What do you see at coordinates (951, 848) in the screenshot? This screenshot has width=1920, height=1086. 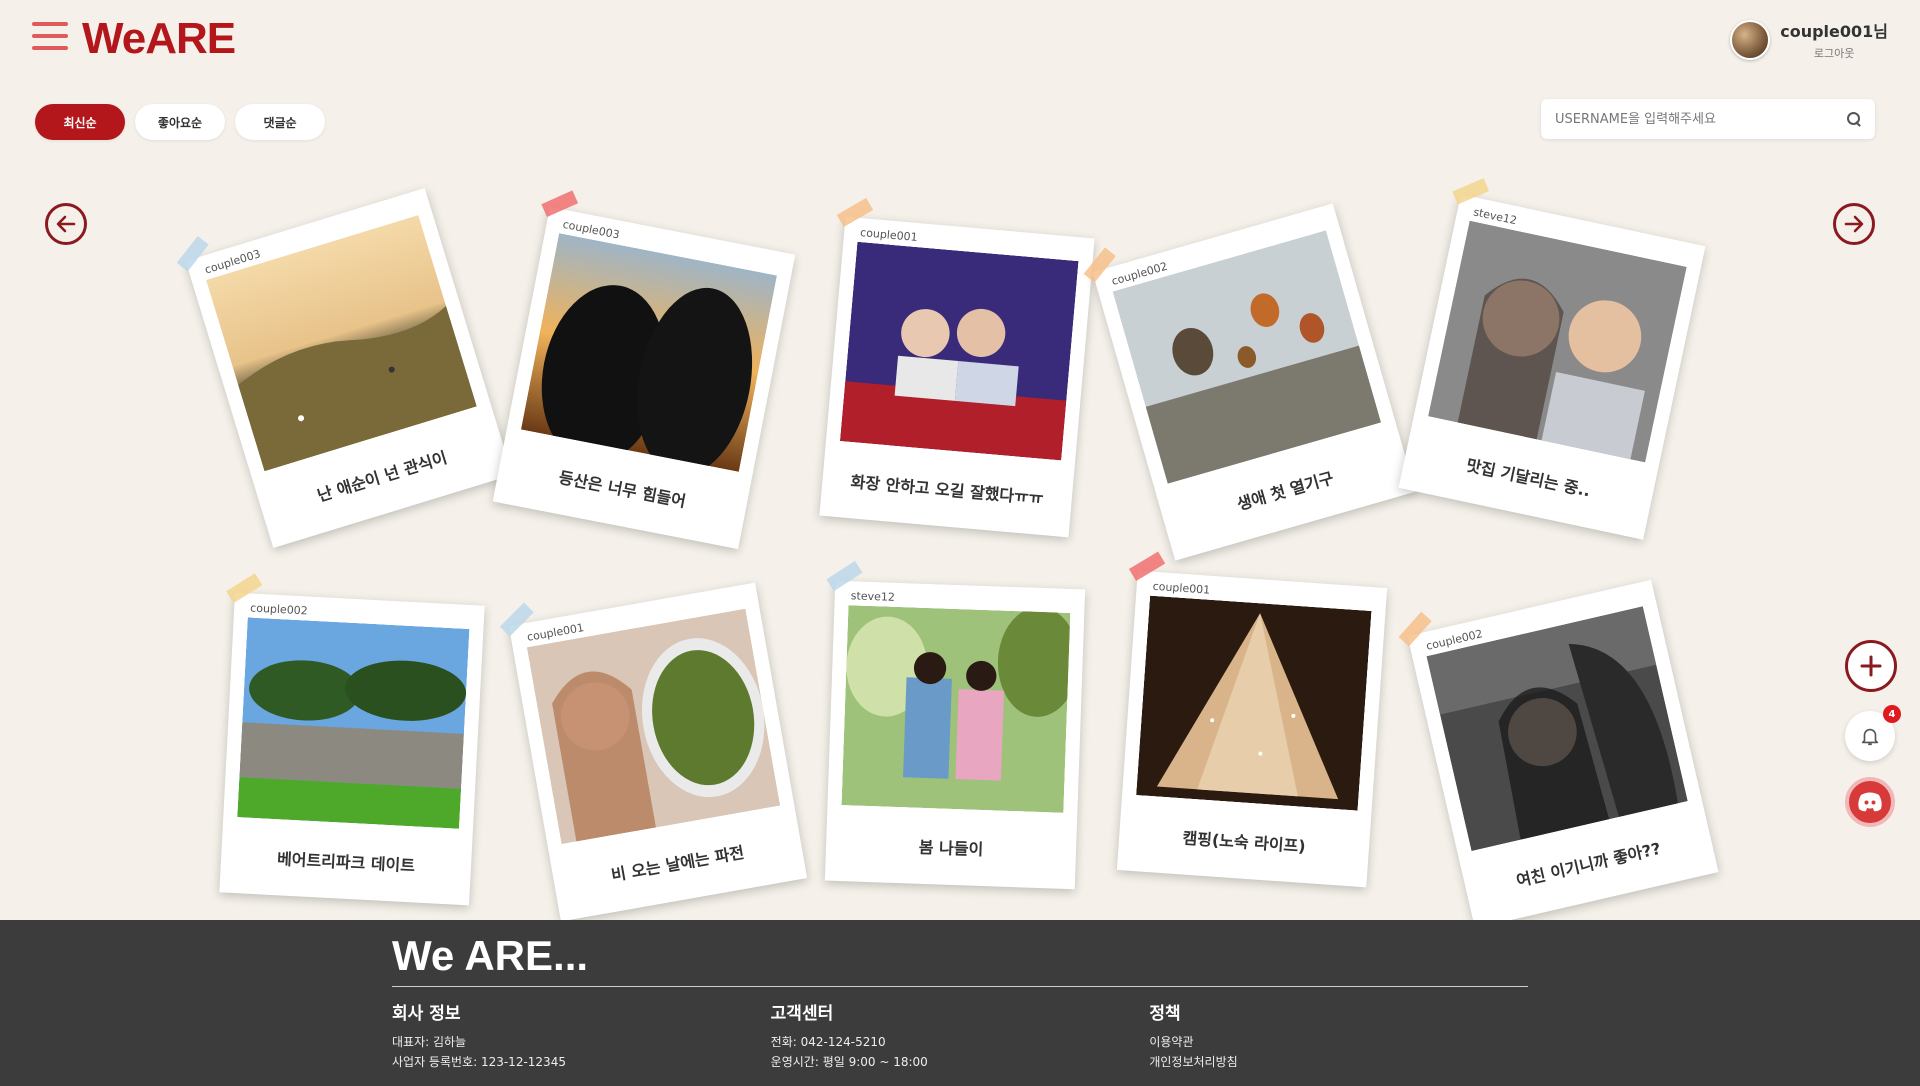 I see `post-caption: 봄 나들이` at bounding box center [951, 848].